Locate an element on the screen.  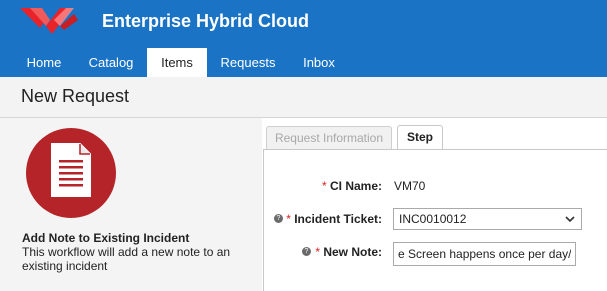
ci-name-label: * CI Name: is located at coordinates (351, 186).